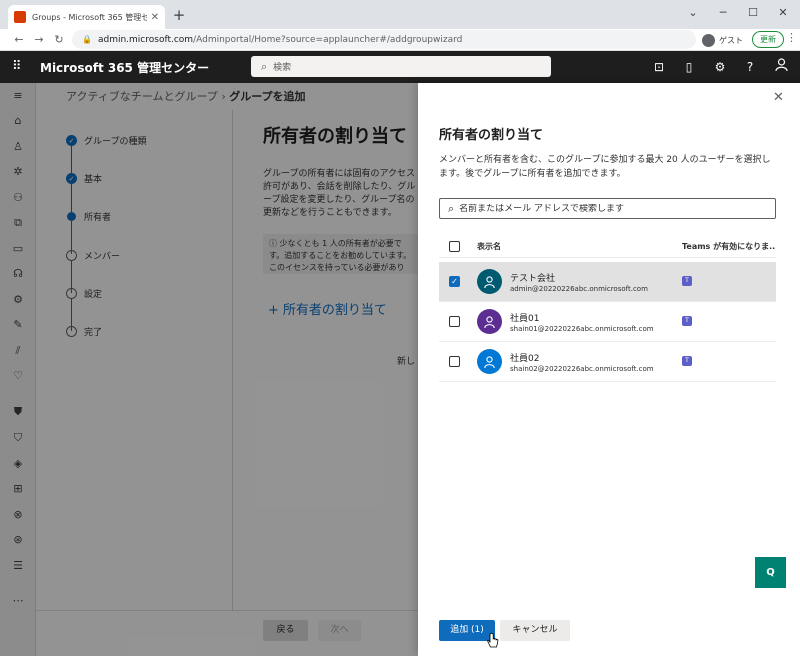 This screenshot has height=656, width=800. What do you see at coordinates (489, 246) in the screenshot?
I see `column-display-name: 表示名` at bounding box center [489, 246].